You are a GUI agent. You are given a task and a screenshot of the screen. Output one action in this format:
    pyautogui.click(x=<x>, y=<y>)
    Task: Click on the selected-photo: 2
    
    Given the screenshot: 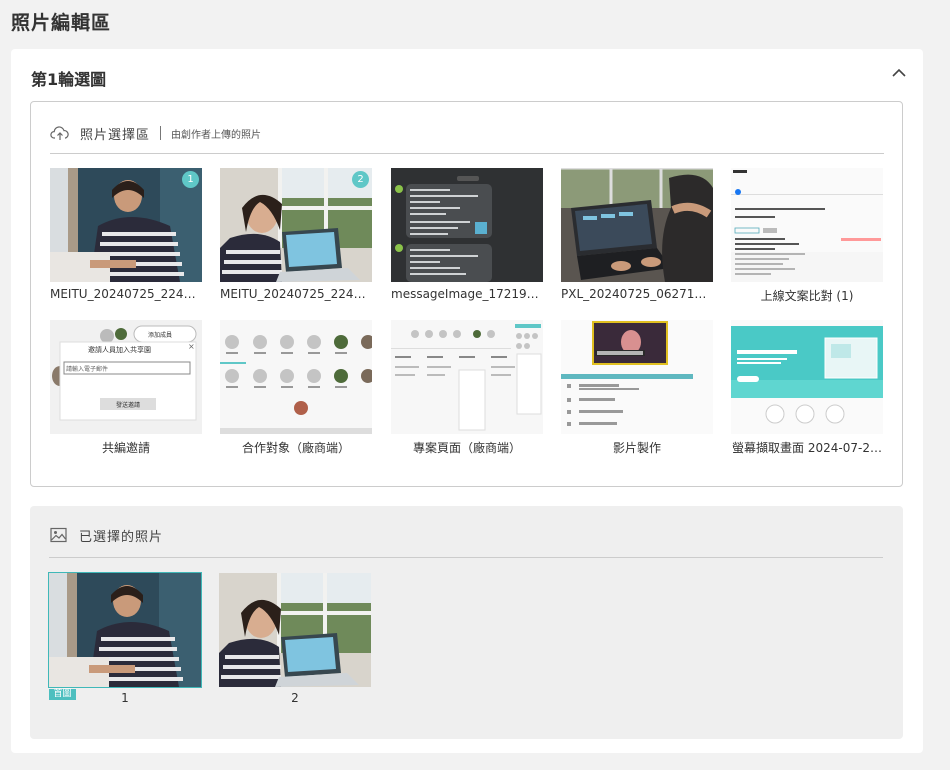 What is the action you would take?
    pyautogui.click(x=295, y=639)
    